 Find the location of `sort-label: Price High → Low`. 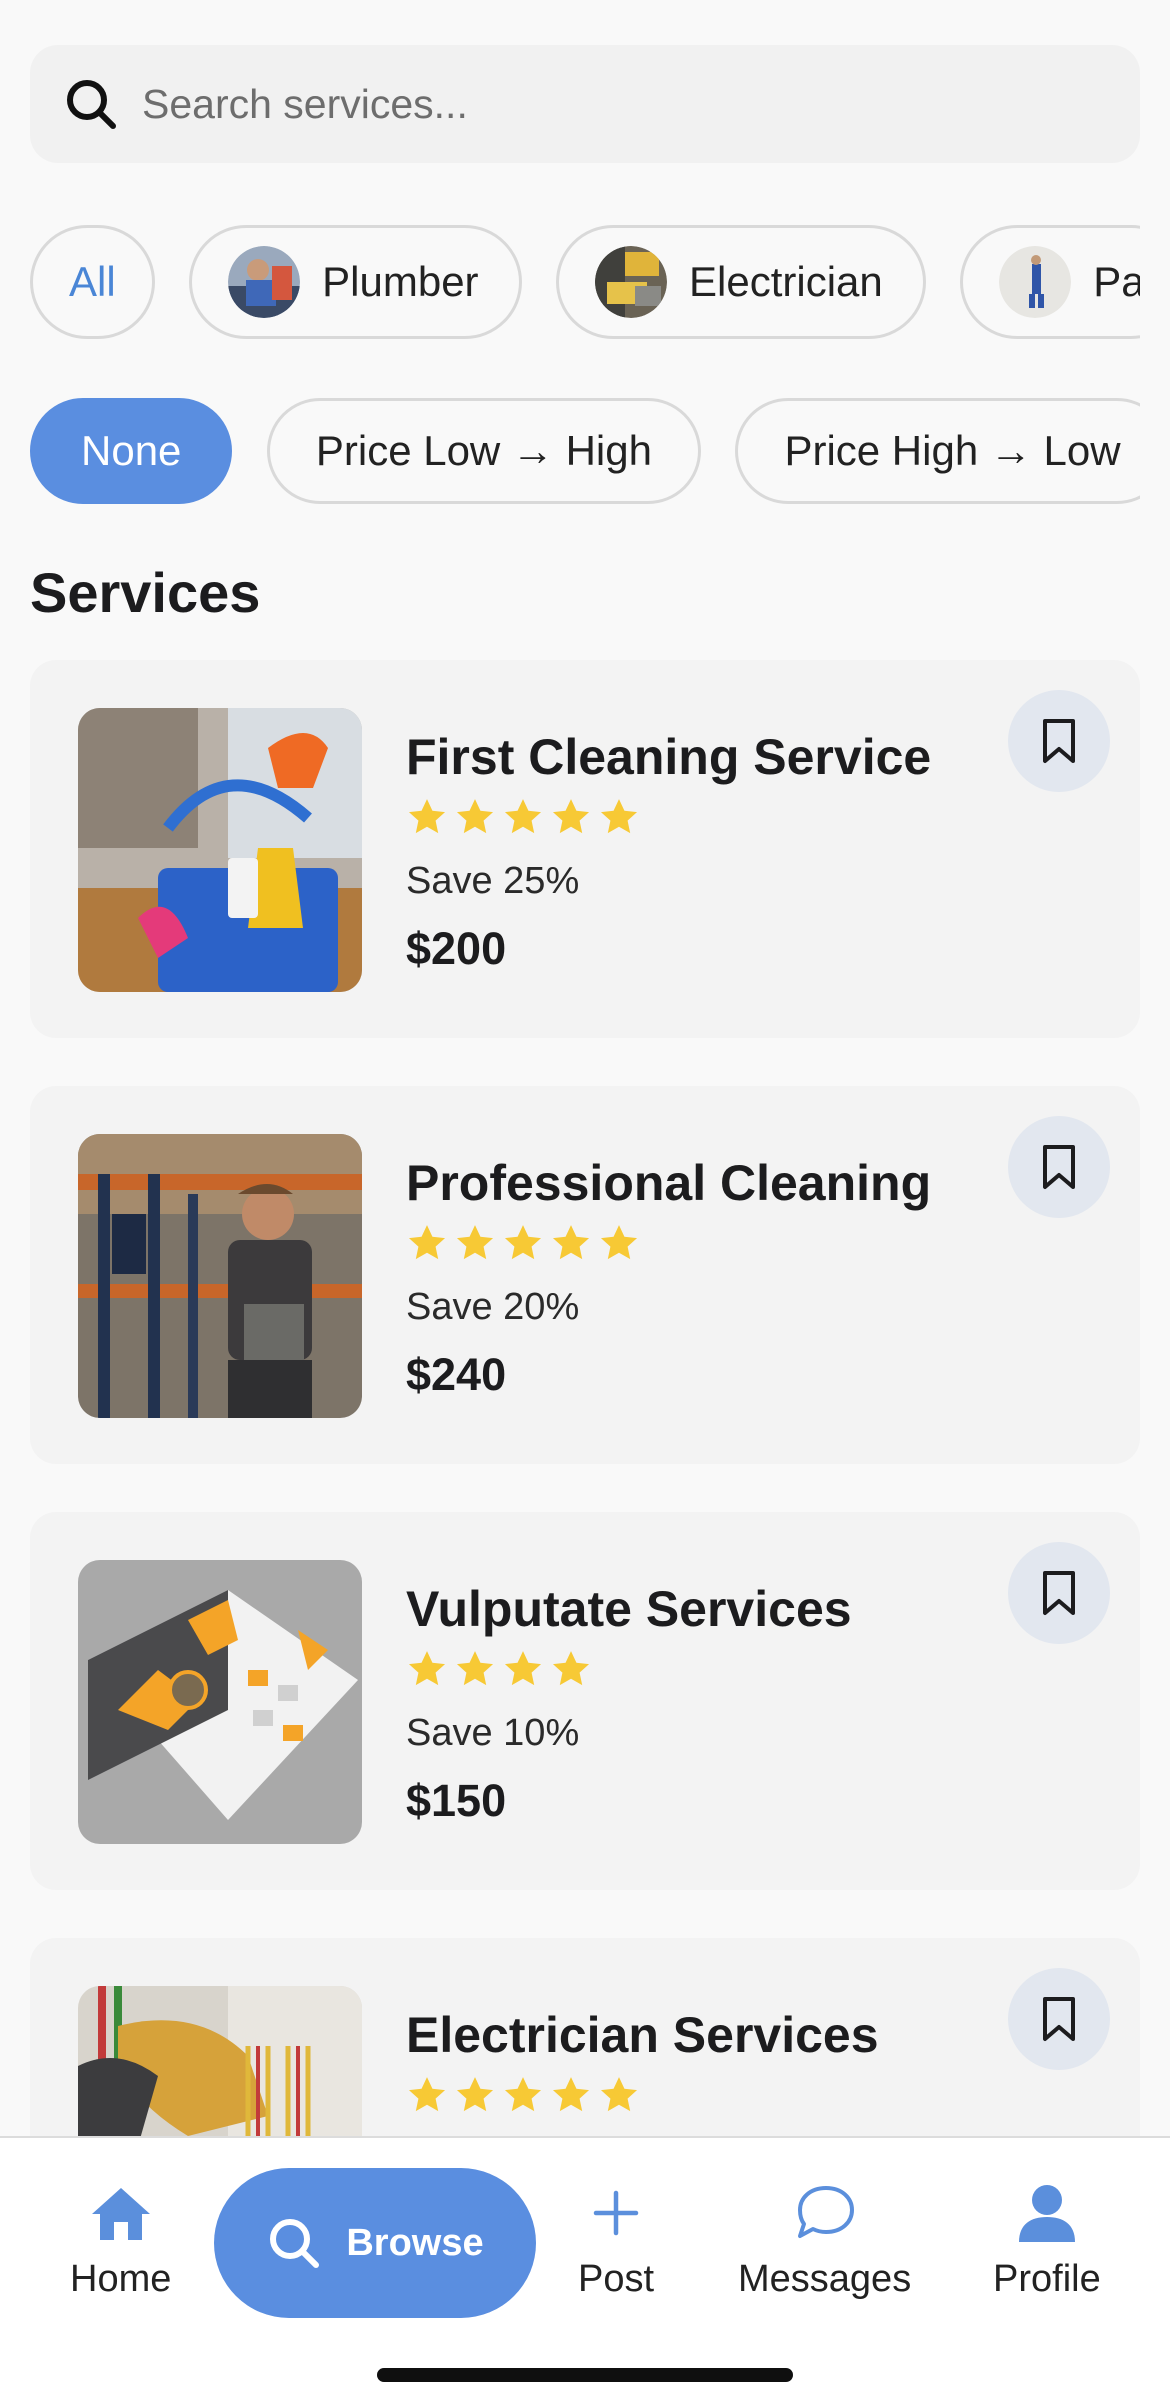

sort-label: Price High → Low is located at coordinates (952, 450).